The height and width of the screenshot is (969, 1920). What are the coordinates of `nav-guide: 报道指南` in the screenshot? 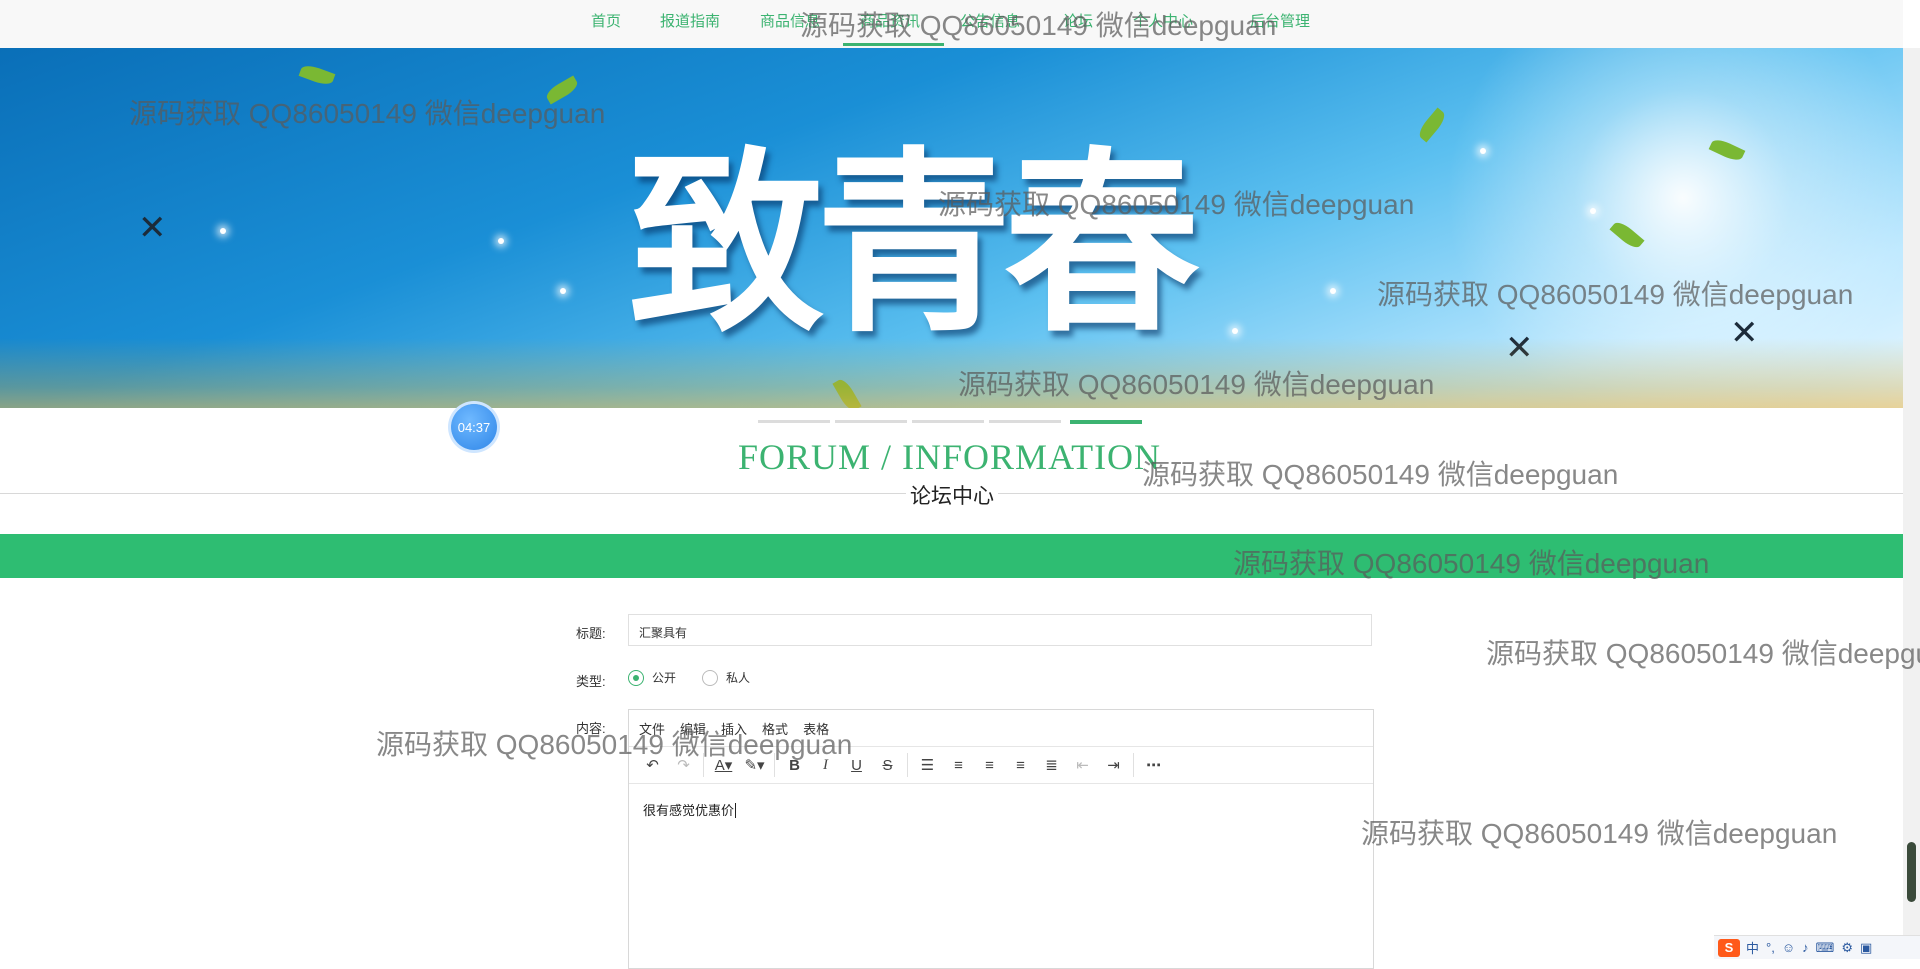 It's located at (690, 20).